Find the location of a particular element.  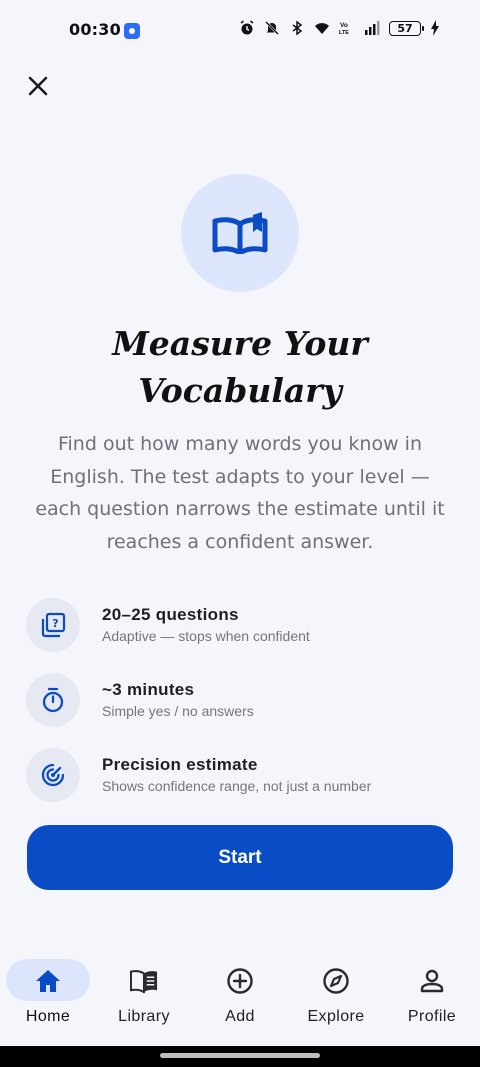

page-title: Measure Your Vocabulary is located at coordinates (240, 367).